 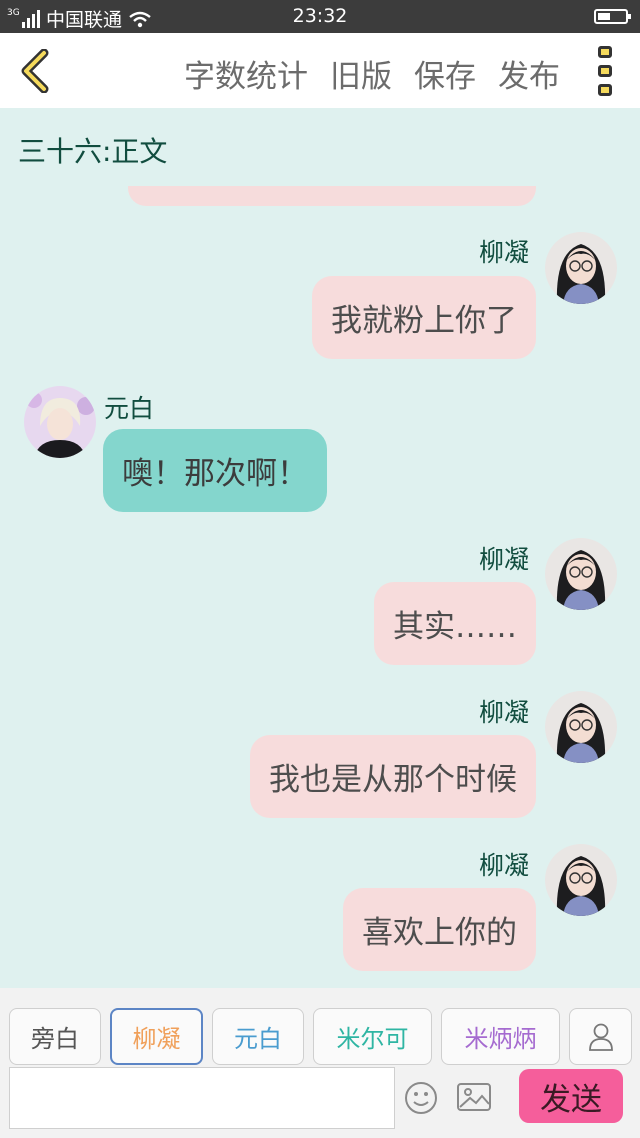 What do you see at coordinates (332, 196) in the screenshot?
I see `previous-message-bubble` at bounding box center [332, 196].